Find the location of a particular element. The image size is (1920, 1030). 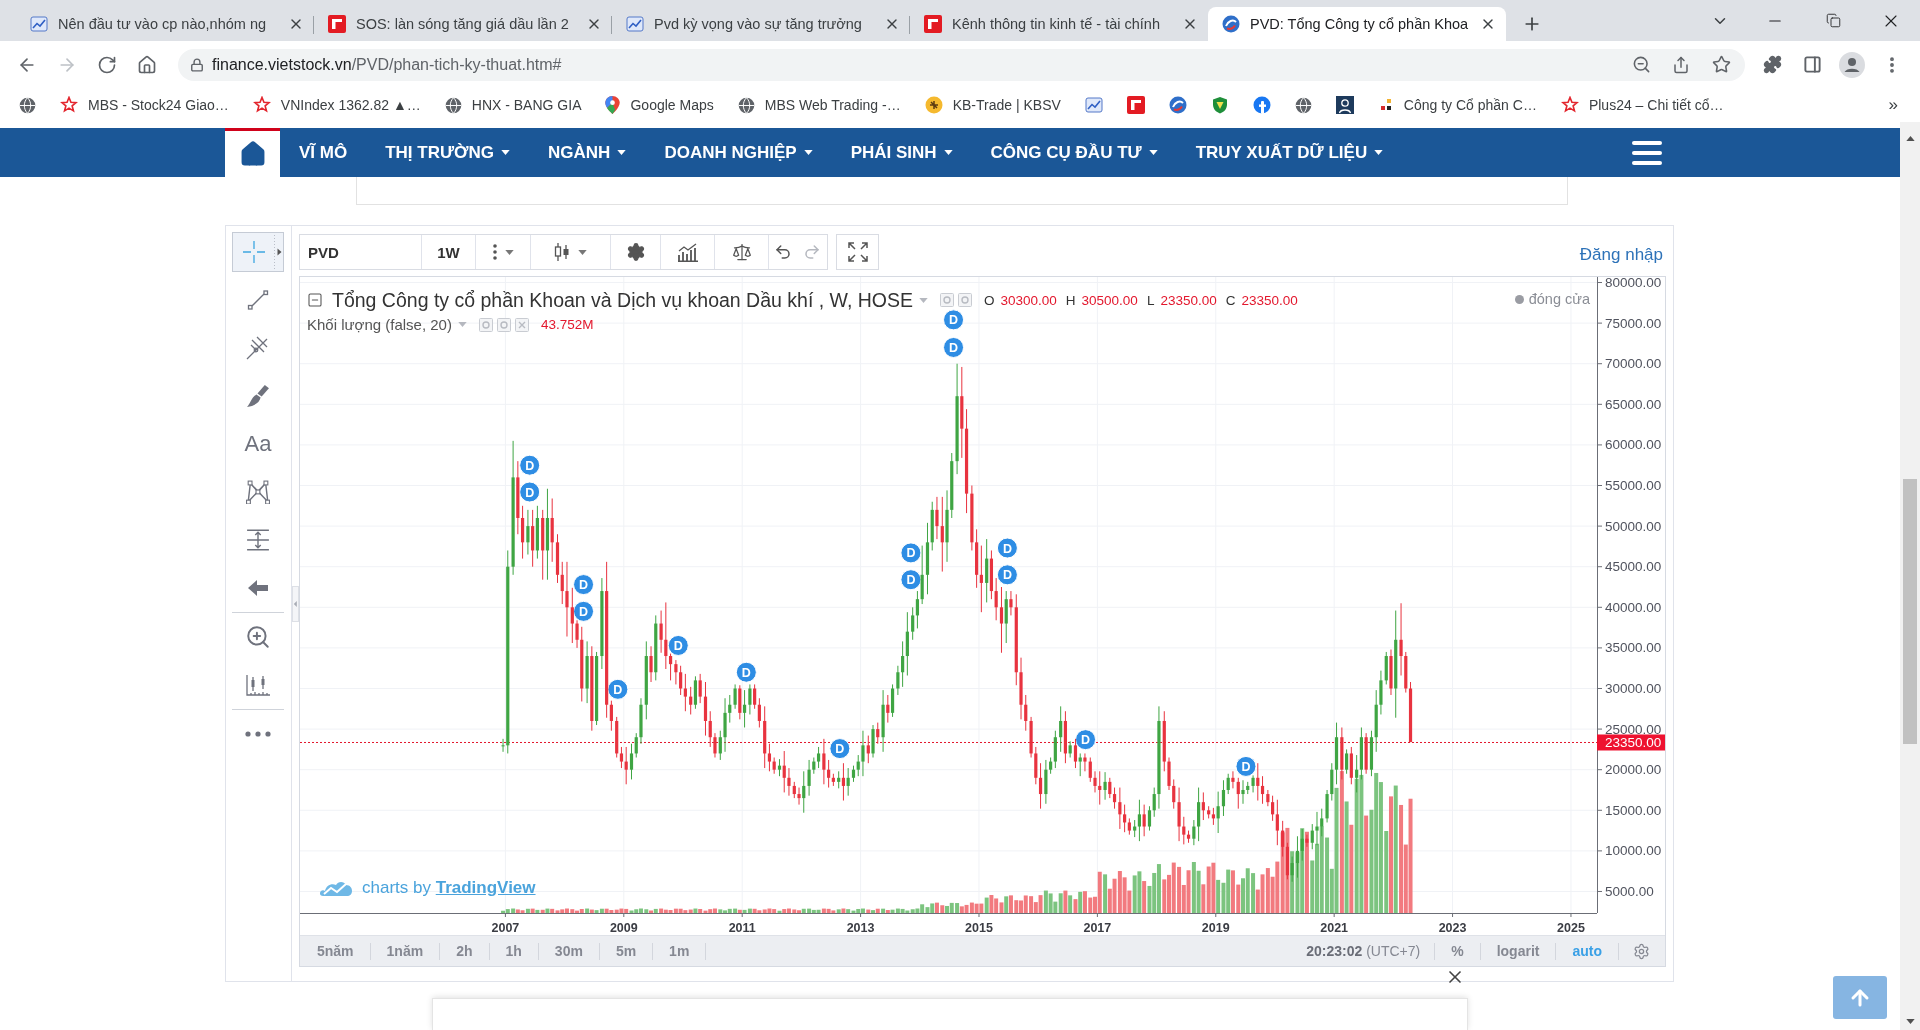

fullscreen-button is located at coordinates (857, 252).